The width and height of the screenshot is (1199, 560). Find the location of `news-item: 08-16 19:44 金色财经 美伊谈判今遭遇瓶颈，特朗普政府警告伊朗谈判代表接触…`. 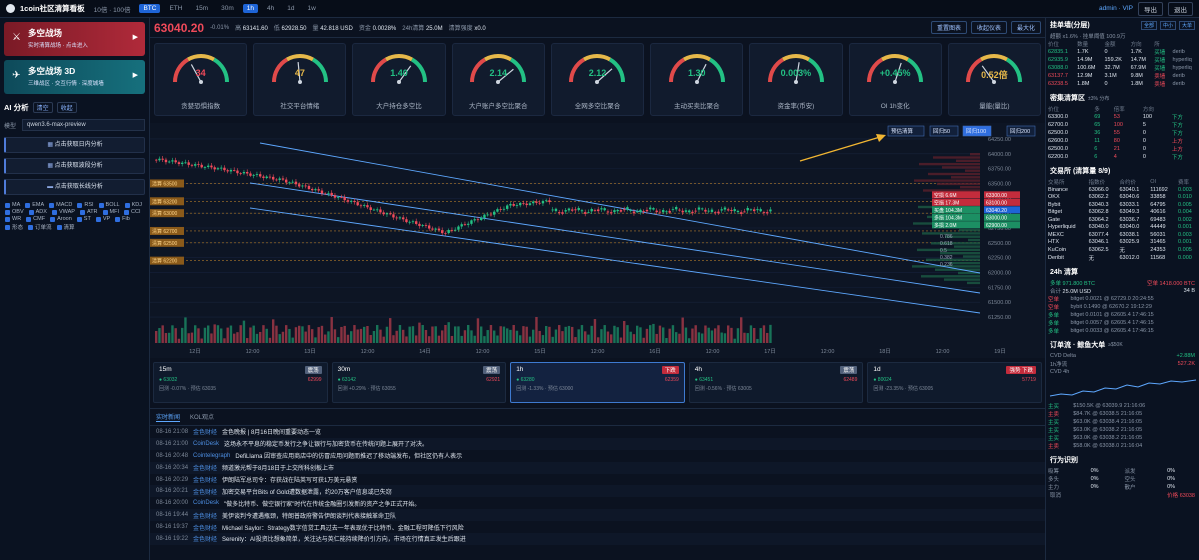

news-item: 08-16 19:44 金色财经 美伊谈判今遭遇瓶颈，特朗普政府警告伊朗谈判代表接触… is located at coordinates (597, 515).